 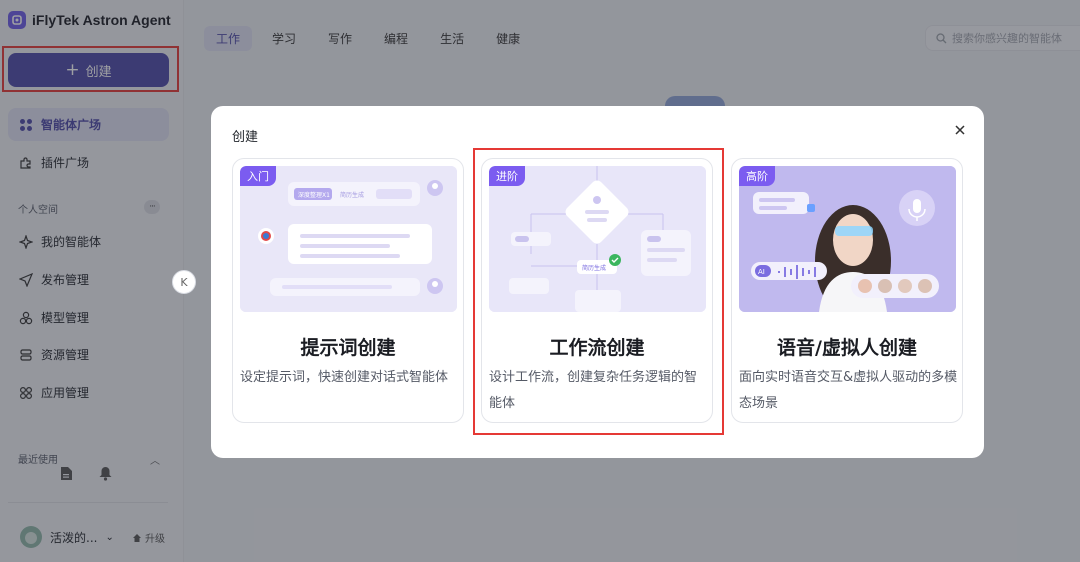 I want to click on card-description: 设定提示词，快速创建对话式智能体, so click(x=344, y=377).